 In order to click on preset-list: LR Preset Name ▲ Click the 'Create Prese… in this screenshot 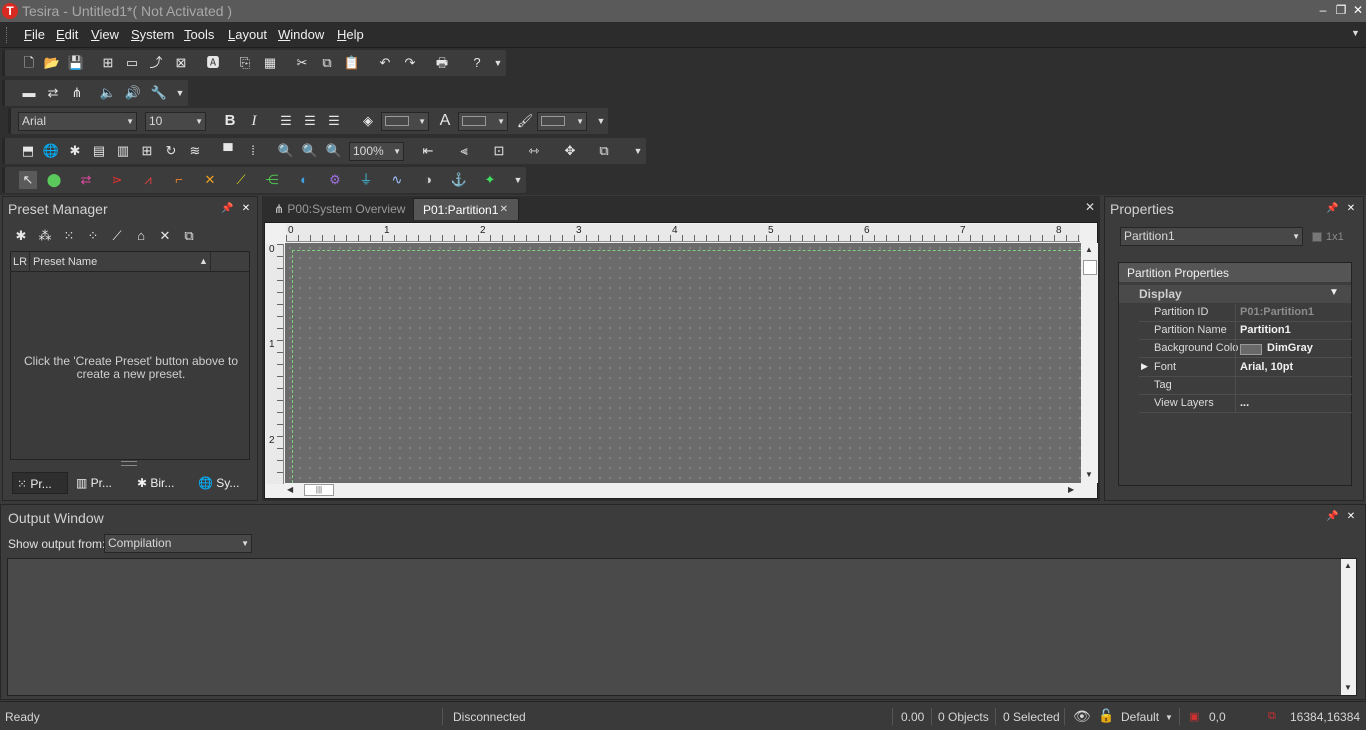, I will do `click(130, 355)`.